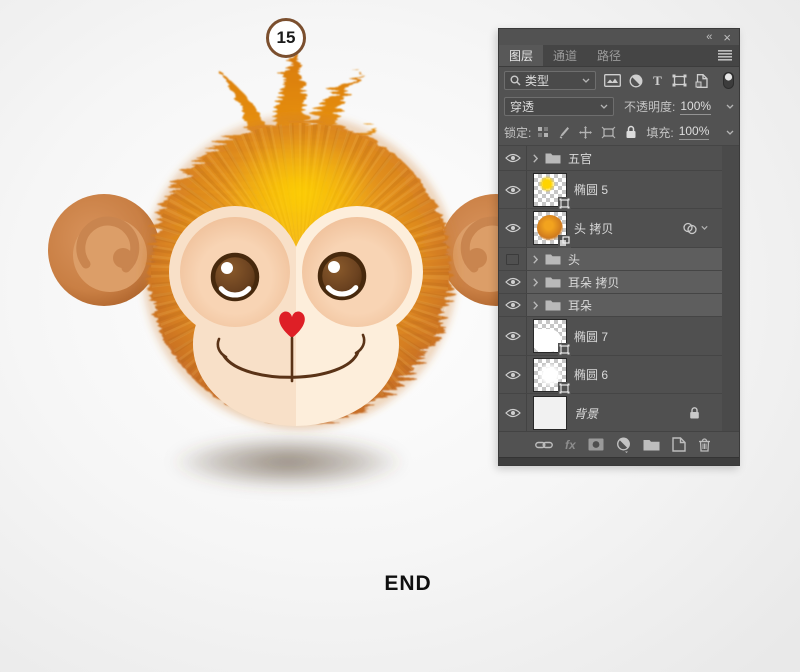 The height and width of the screenshot is (672, 800). Describe the element at coordinates (636, 81) in the screenshot. I see `adjustment-layer-filter-icon` at that location.